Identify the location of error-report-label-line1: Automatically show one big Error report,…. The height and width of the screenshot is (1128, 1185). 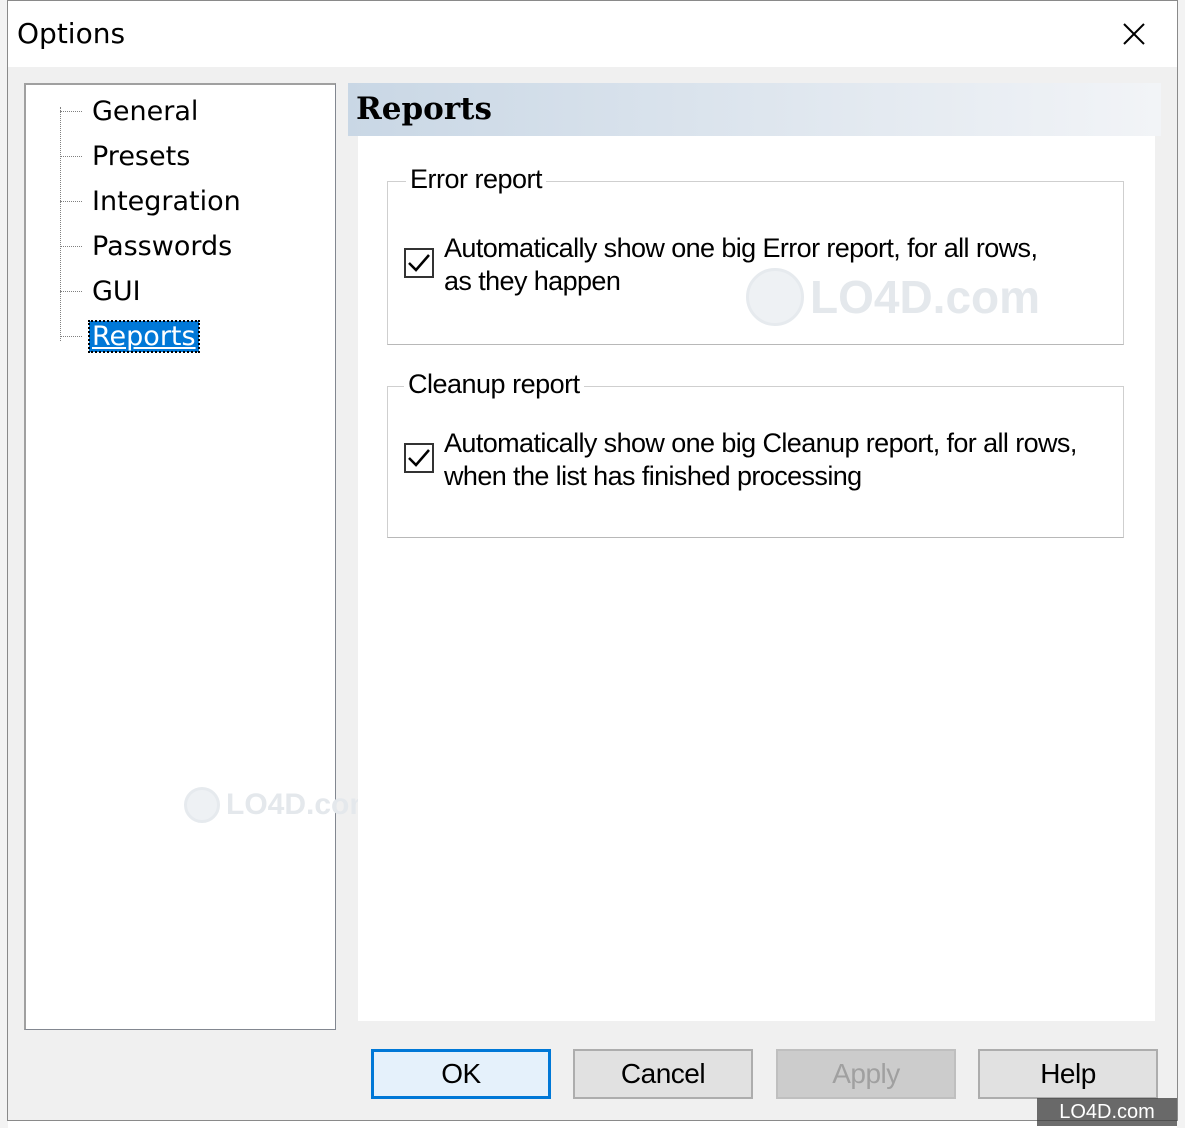
(741, 248).